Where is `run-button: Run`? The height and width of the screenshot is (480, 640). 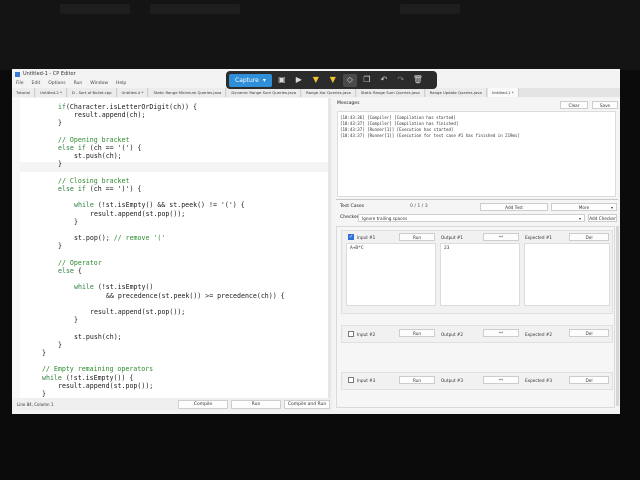
run-button: Run is located at coordinates (256, 404).